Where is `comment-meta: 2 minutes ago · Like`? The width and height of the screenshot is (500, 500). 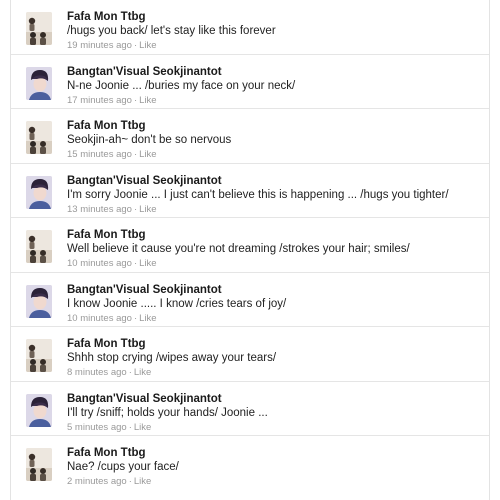 comment-meta: 2 minutes ago · Like is located at coordinates (273, 481).